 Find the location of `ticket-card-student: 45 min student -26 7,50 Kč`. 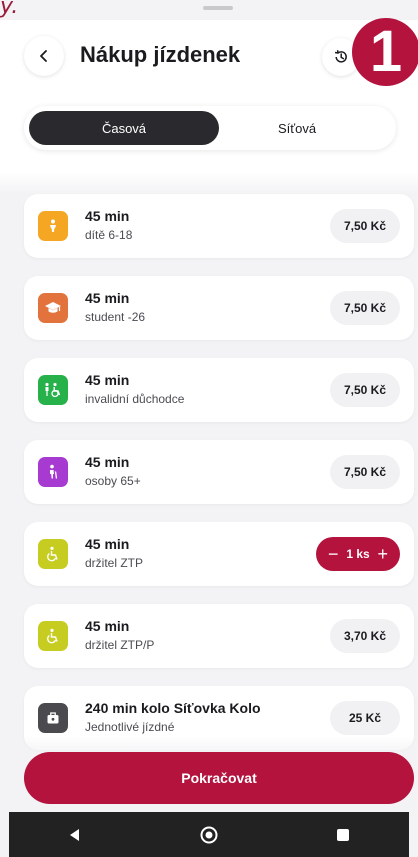

ticket-card-student: 45 min student -26 7,50 Kč is located at coordinates (219, 308).